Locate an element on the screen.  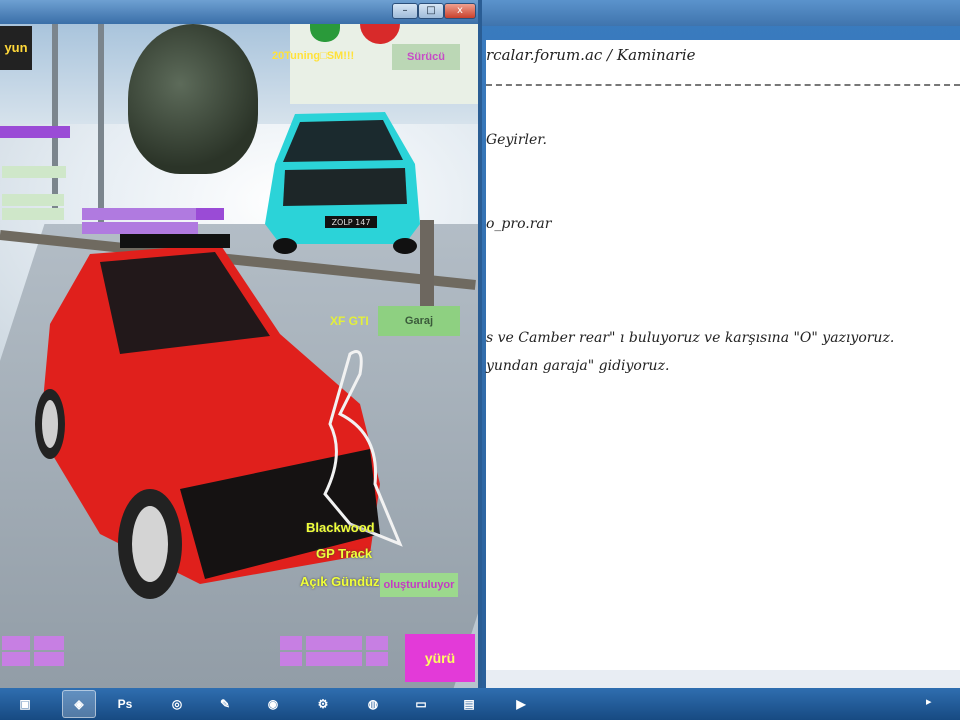
camera-icon: ◉ is located at coordinates (273, 704).